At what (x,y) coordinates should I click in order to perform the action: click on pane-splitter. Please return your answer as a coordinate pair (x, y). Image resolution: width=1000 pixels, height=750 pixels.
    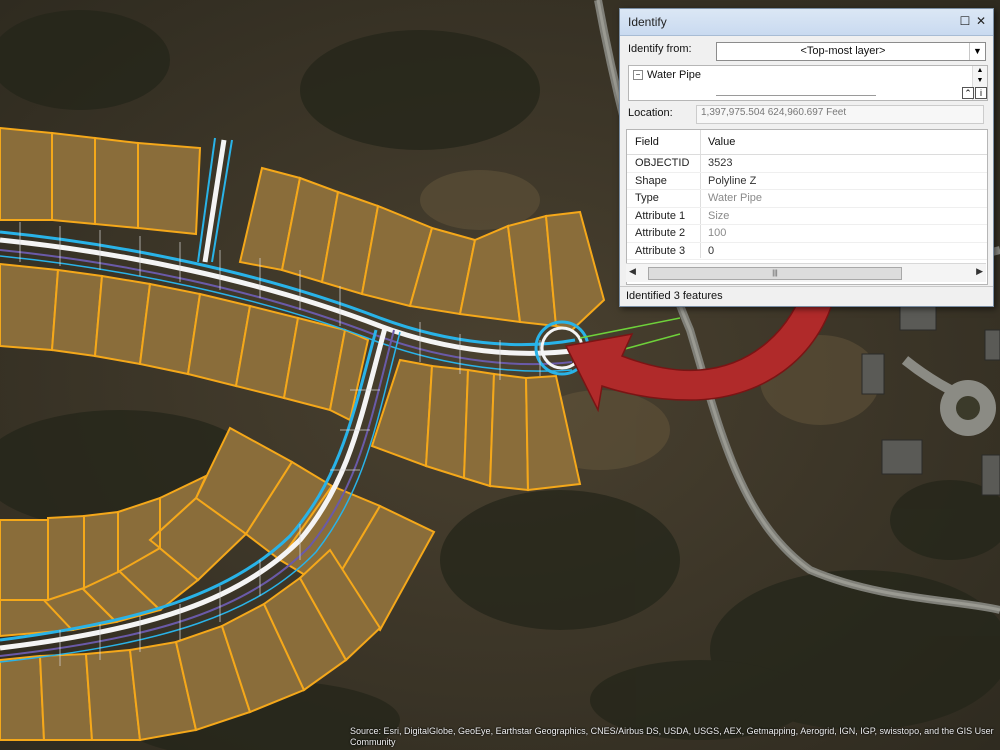
    Looking at the image, I should click on (796, 95).